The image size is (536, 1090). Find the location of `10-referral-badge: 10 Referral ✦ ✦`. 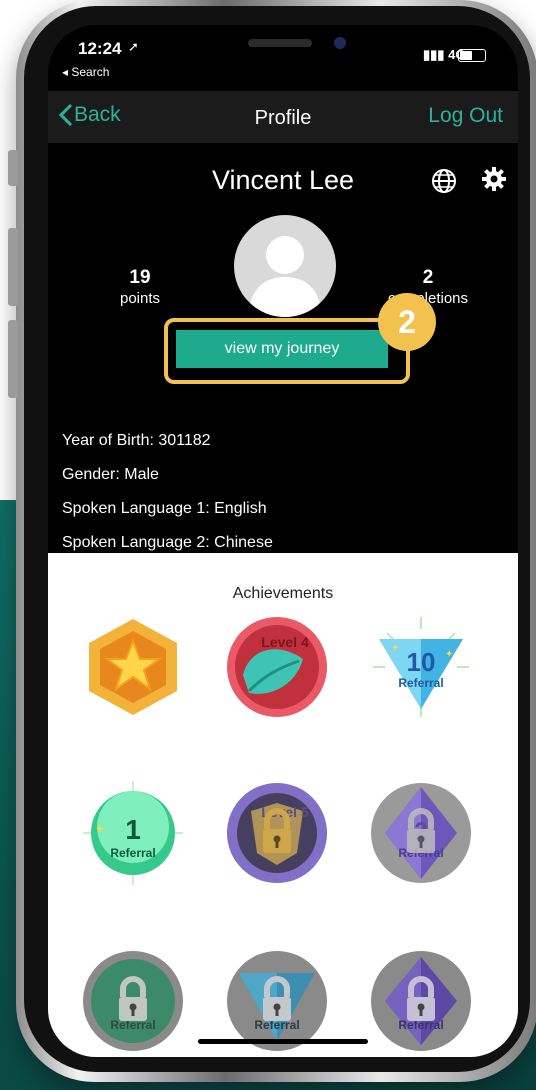

10-referral-badge: 10 Referral ✦ ✦ is located at coordinates (421, 667).